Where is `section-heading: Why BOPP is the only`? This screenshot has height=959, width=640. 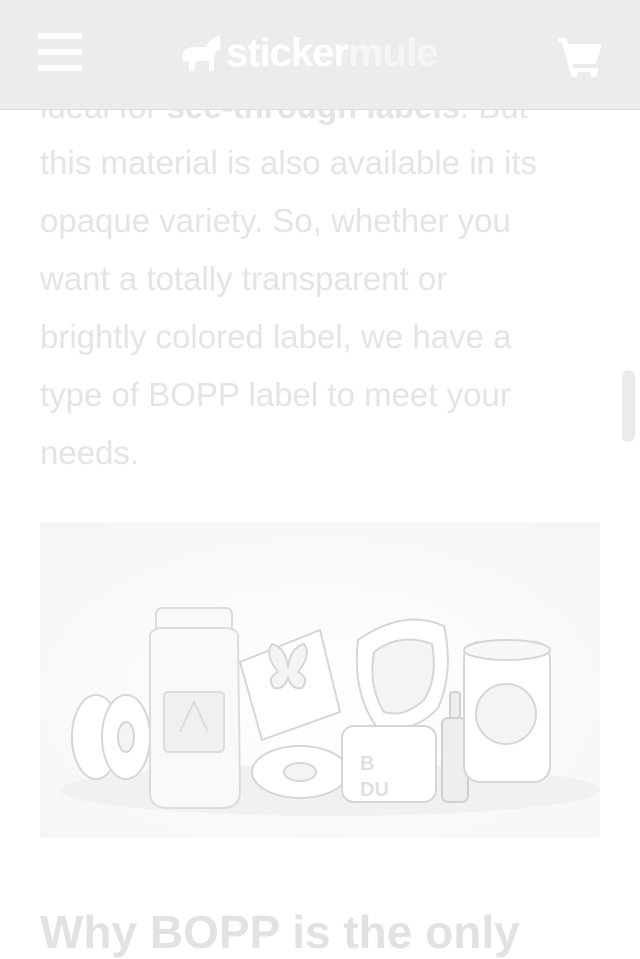 section-heading: Why BOPP is the only is located at coordinates (280, 932).